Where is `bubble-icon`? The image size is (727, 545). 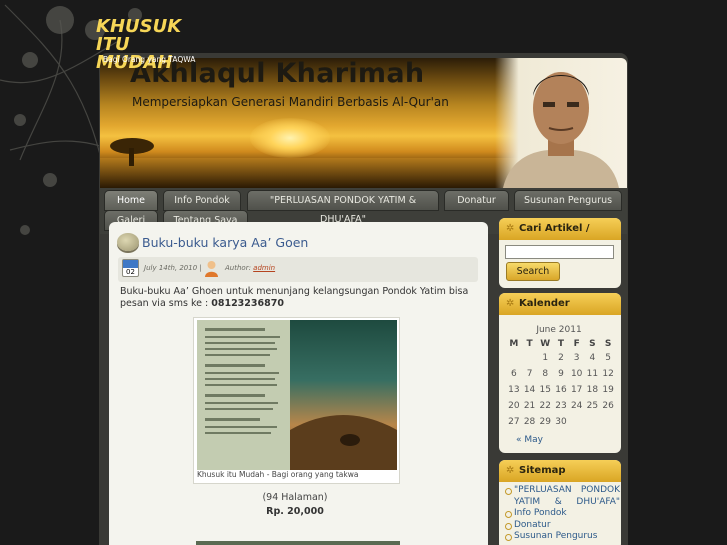 bubble-icon is located at coordinates (128, 242).